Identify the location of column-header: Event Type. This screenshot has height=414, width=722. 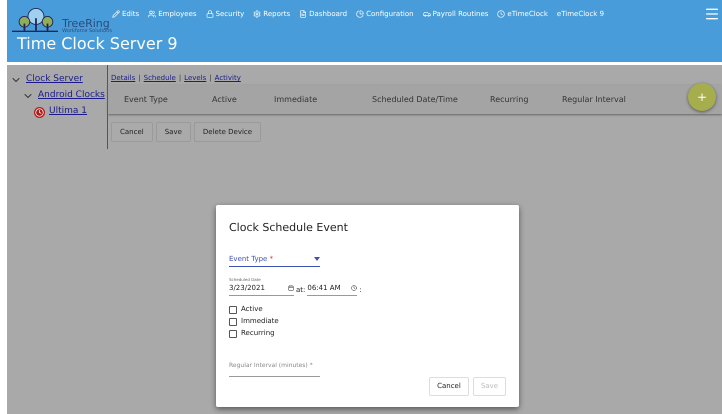
(146, 100).